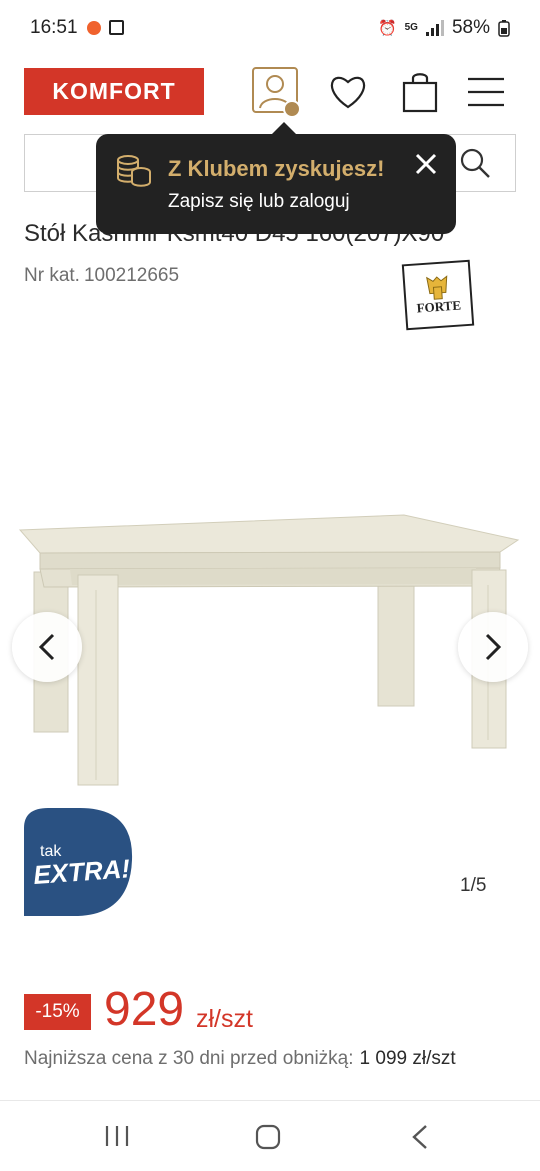 This screenshot has width=540, height=1171. Describe the element at coordinates (131, 275) in the screenshot. I see `sku-value: 100212665` at that location.